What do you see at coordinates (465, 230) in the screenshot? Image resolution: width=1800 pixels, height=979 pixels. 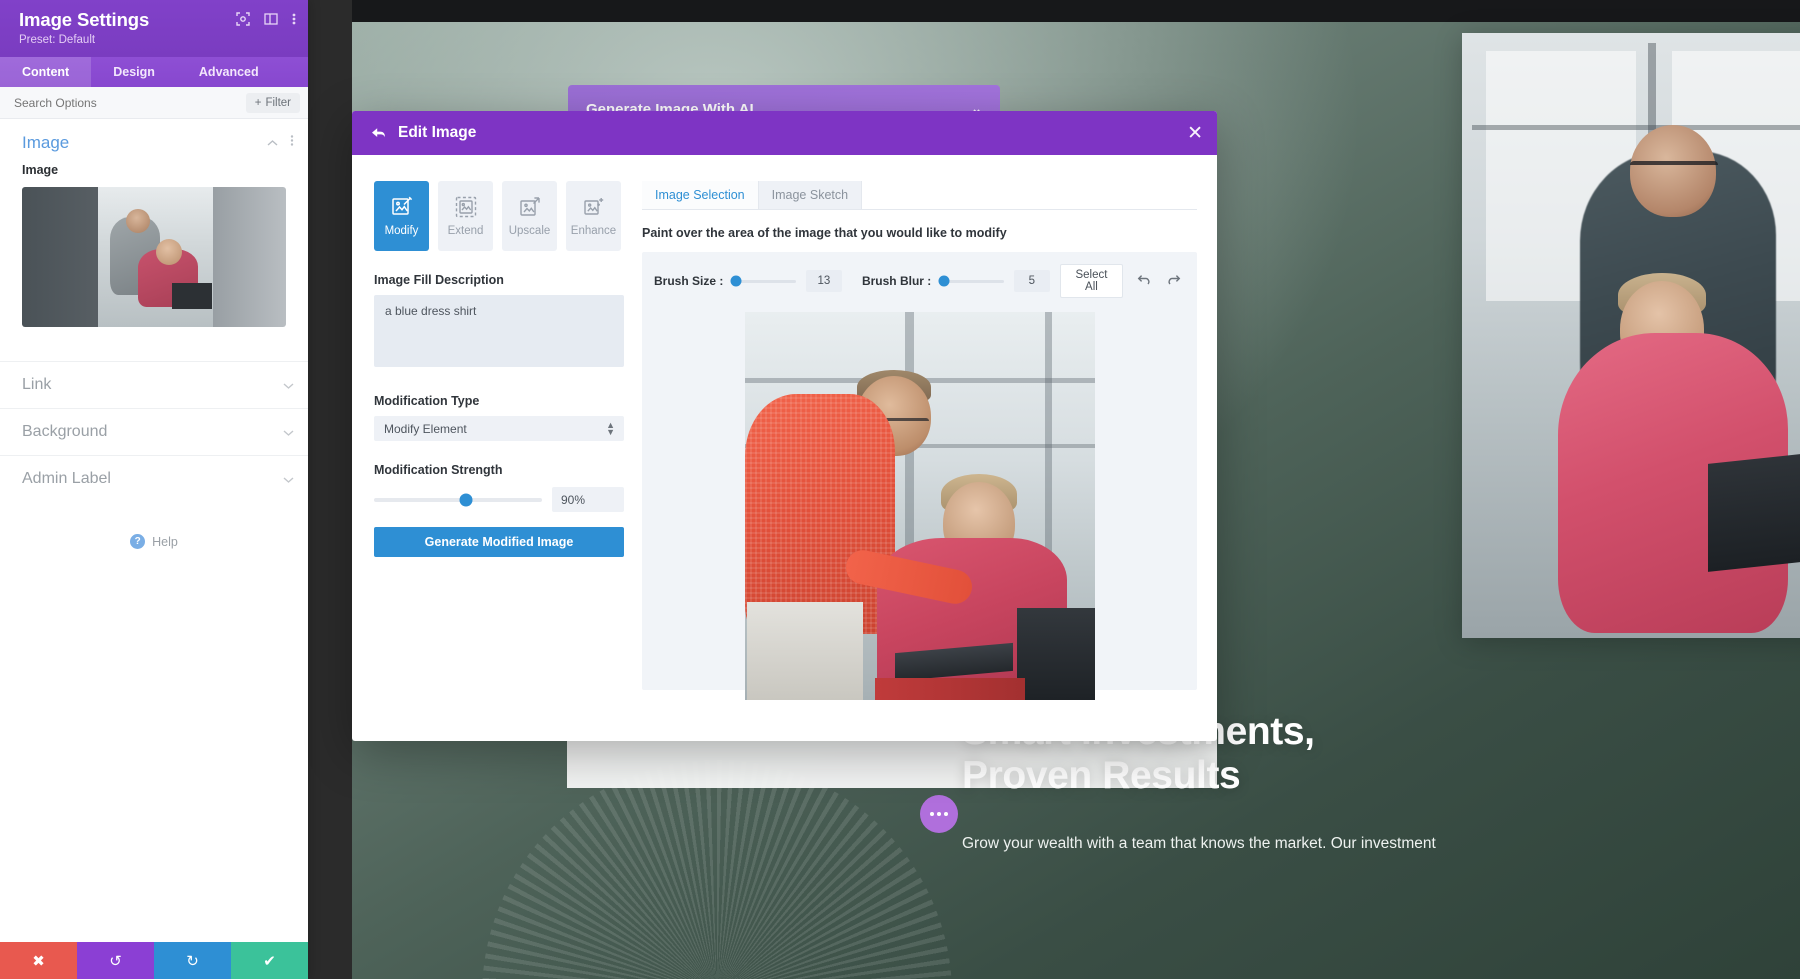 I see `tool-extend-label: Extend` at bounding box center [465, 230].